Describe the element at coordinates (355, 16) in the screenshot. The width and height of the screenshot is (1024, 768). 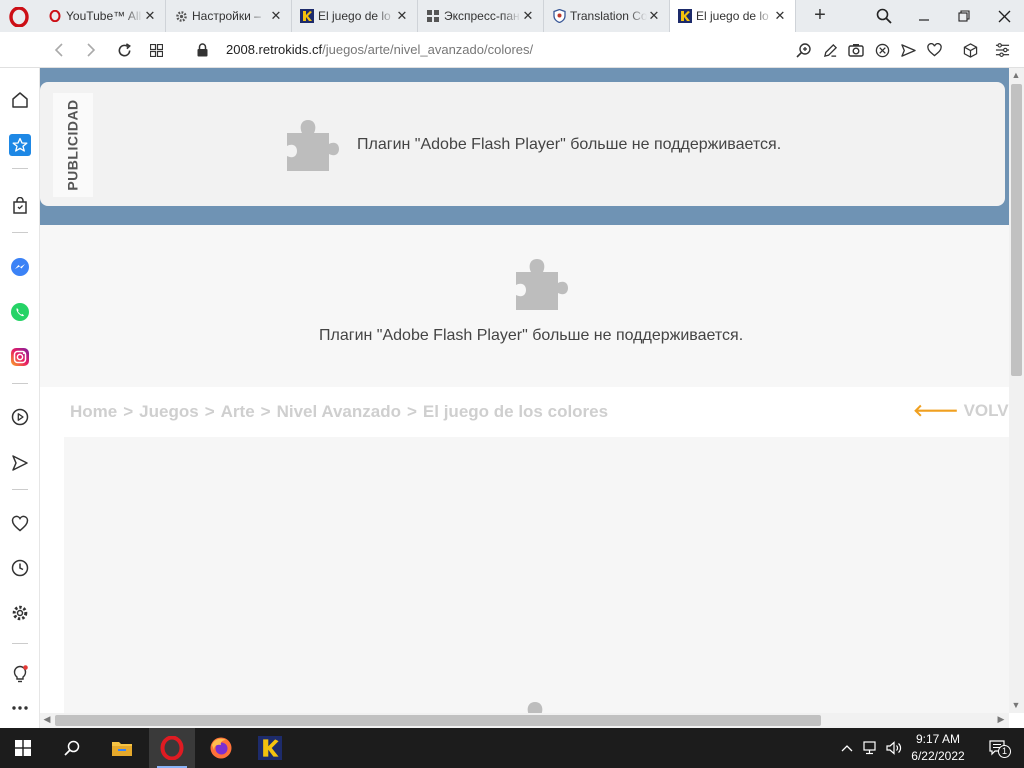
I see `tab-retrokids-1: El juego de lo ✕` at that location.